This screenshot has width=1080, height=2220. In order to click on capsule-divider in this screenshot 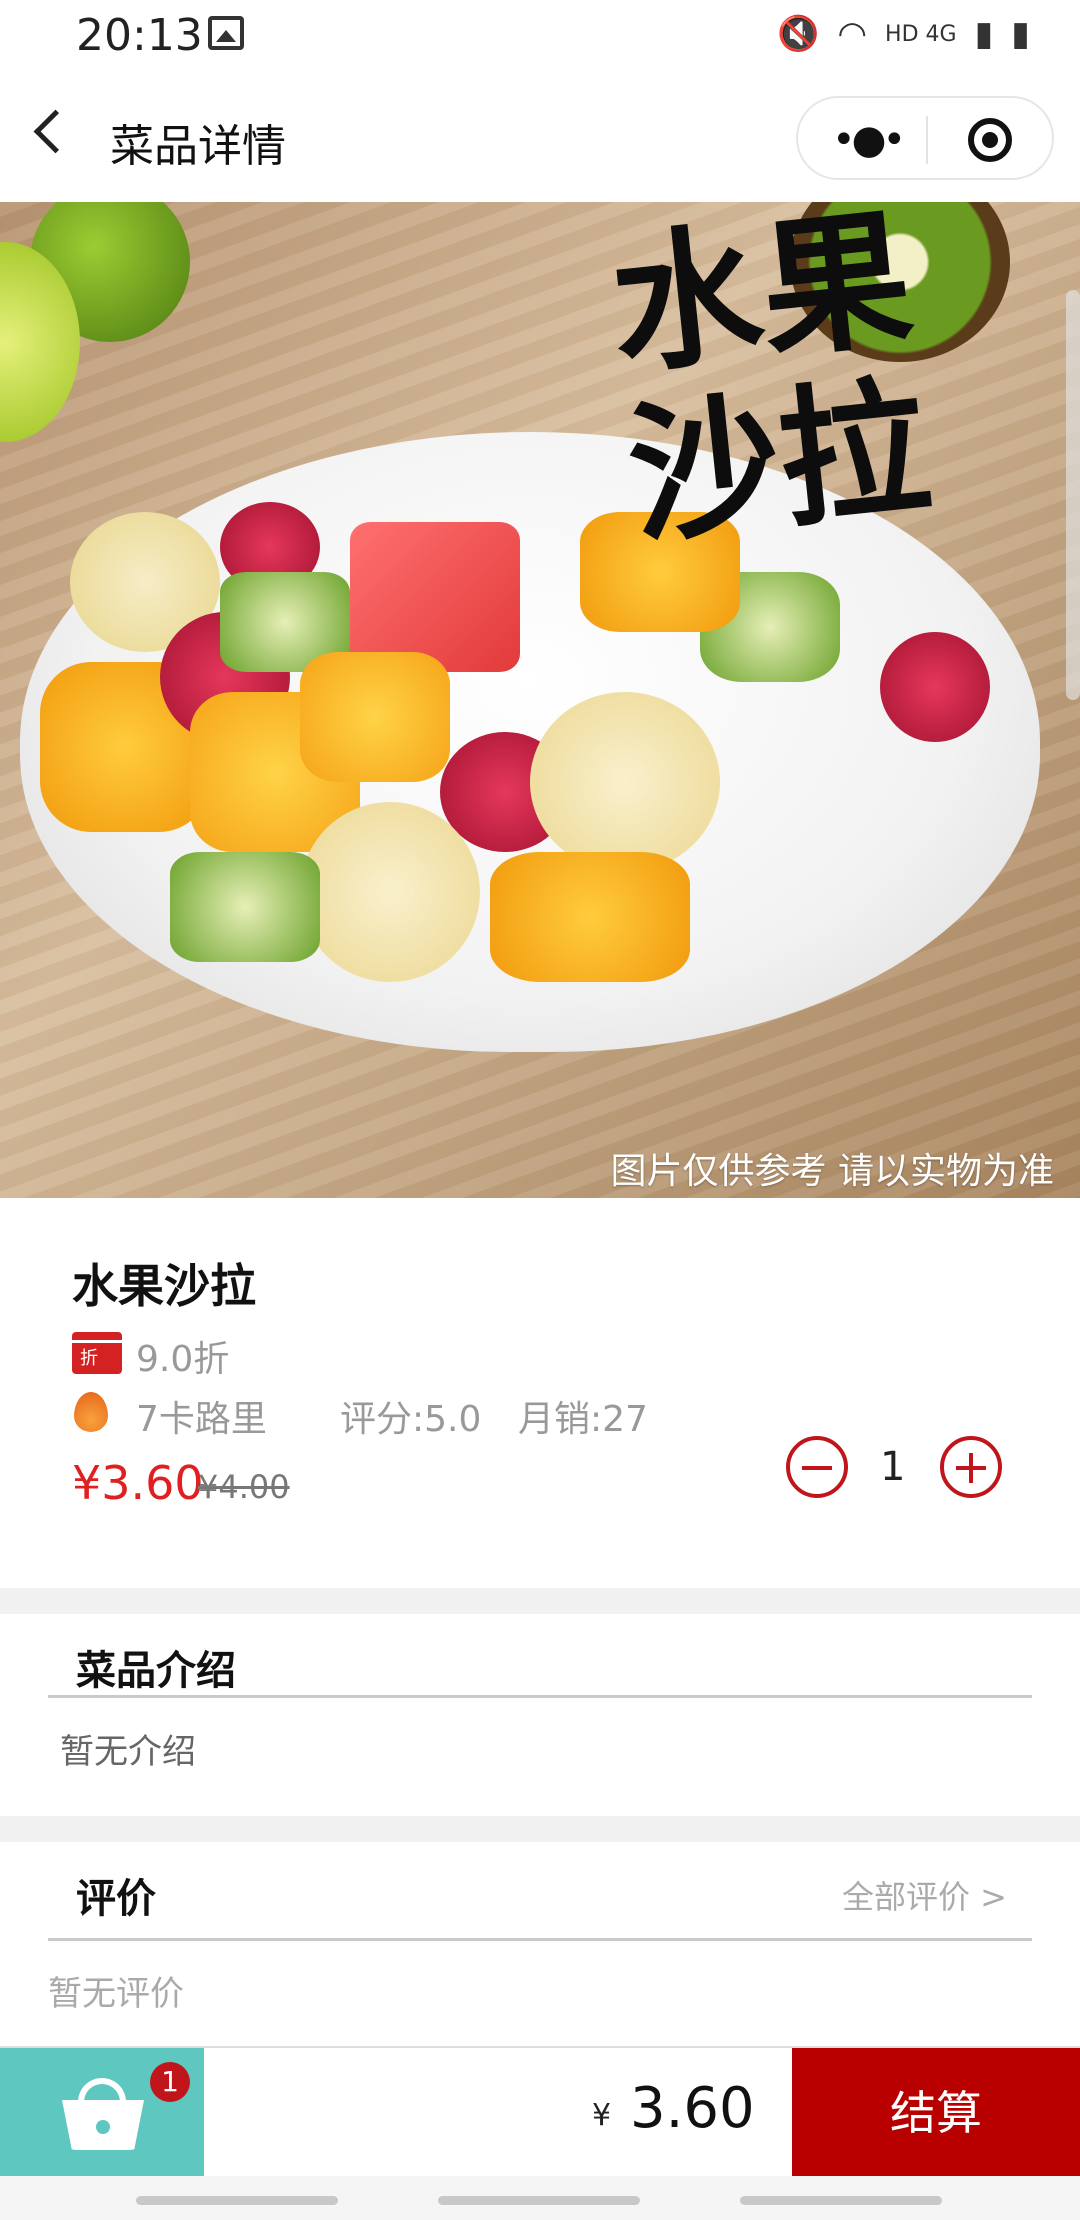, I will do `click(927, 140)`.